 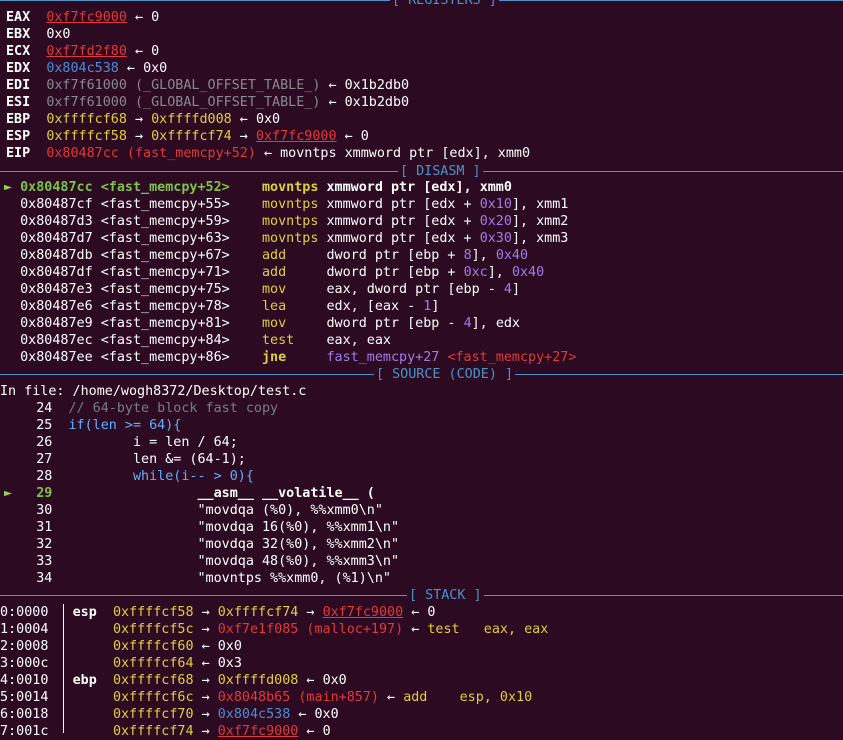 I want to click on stack-row: 03:000c 0xffffcf64 ← 0x3, so click(x=121, y=663).